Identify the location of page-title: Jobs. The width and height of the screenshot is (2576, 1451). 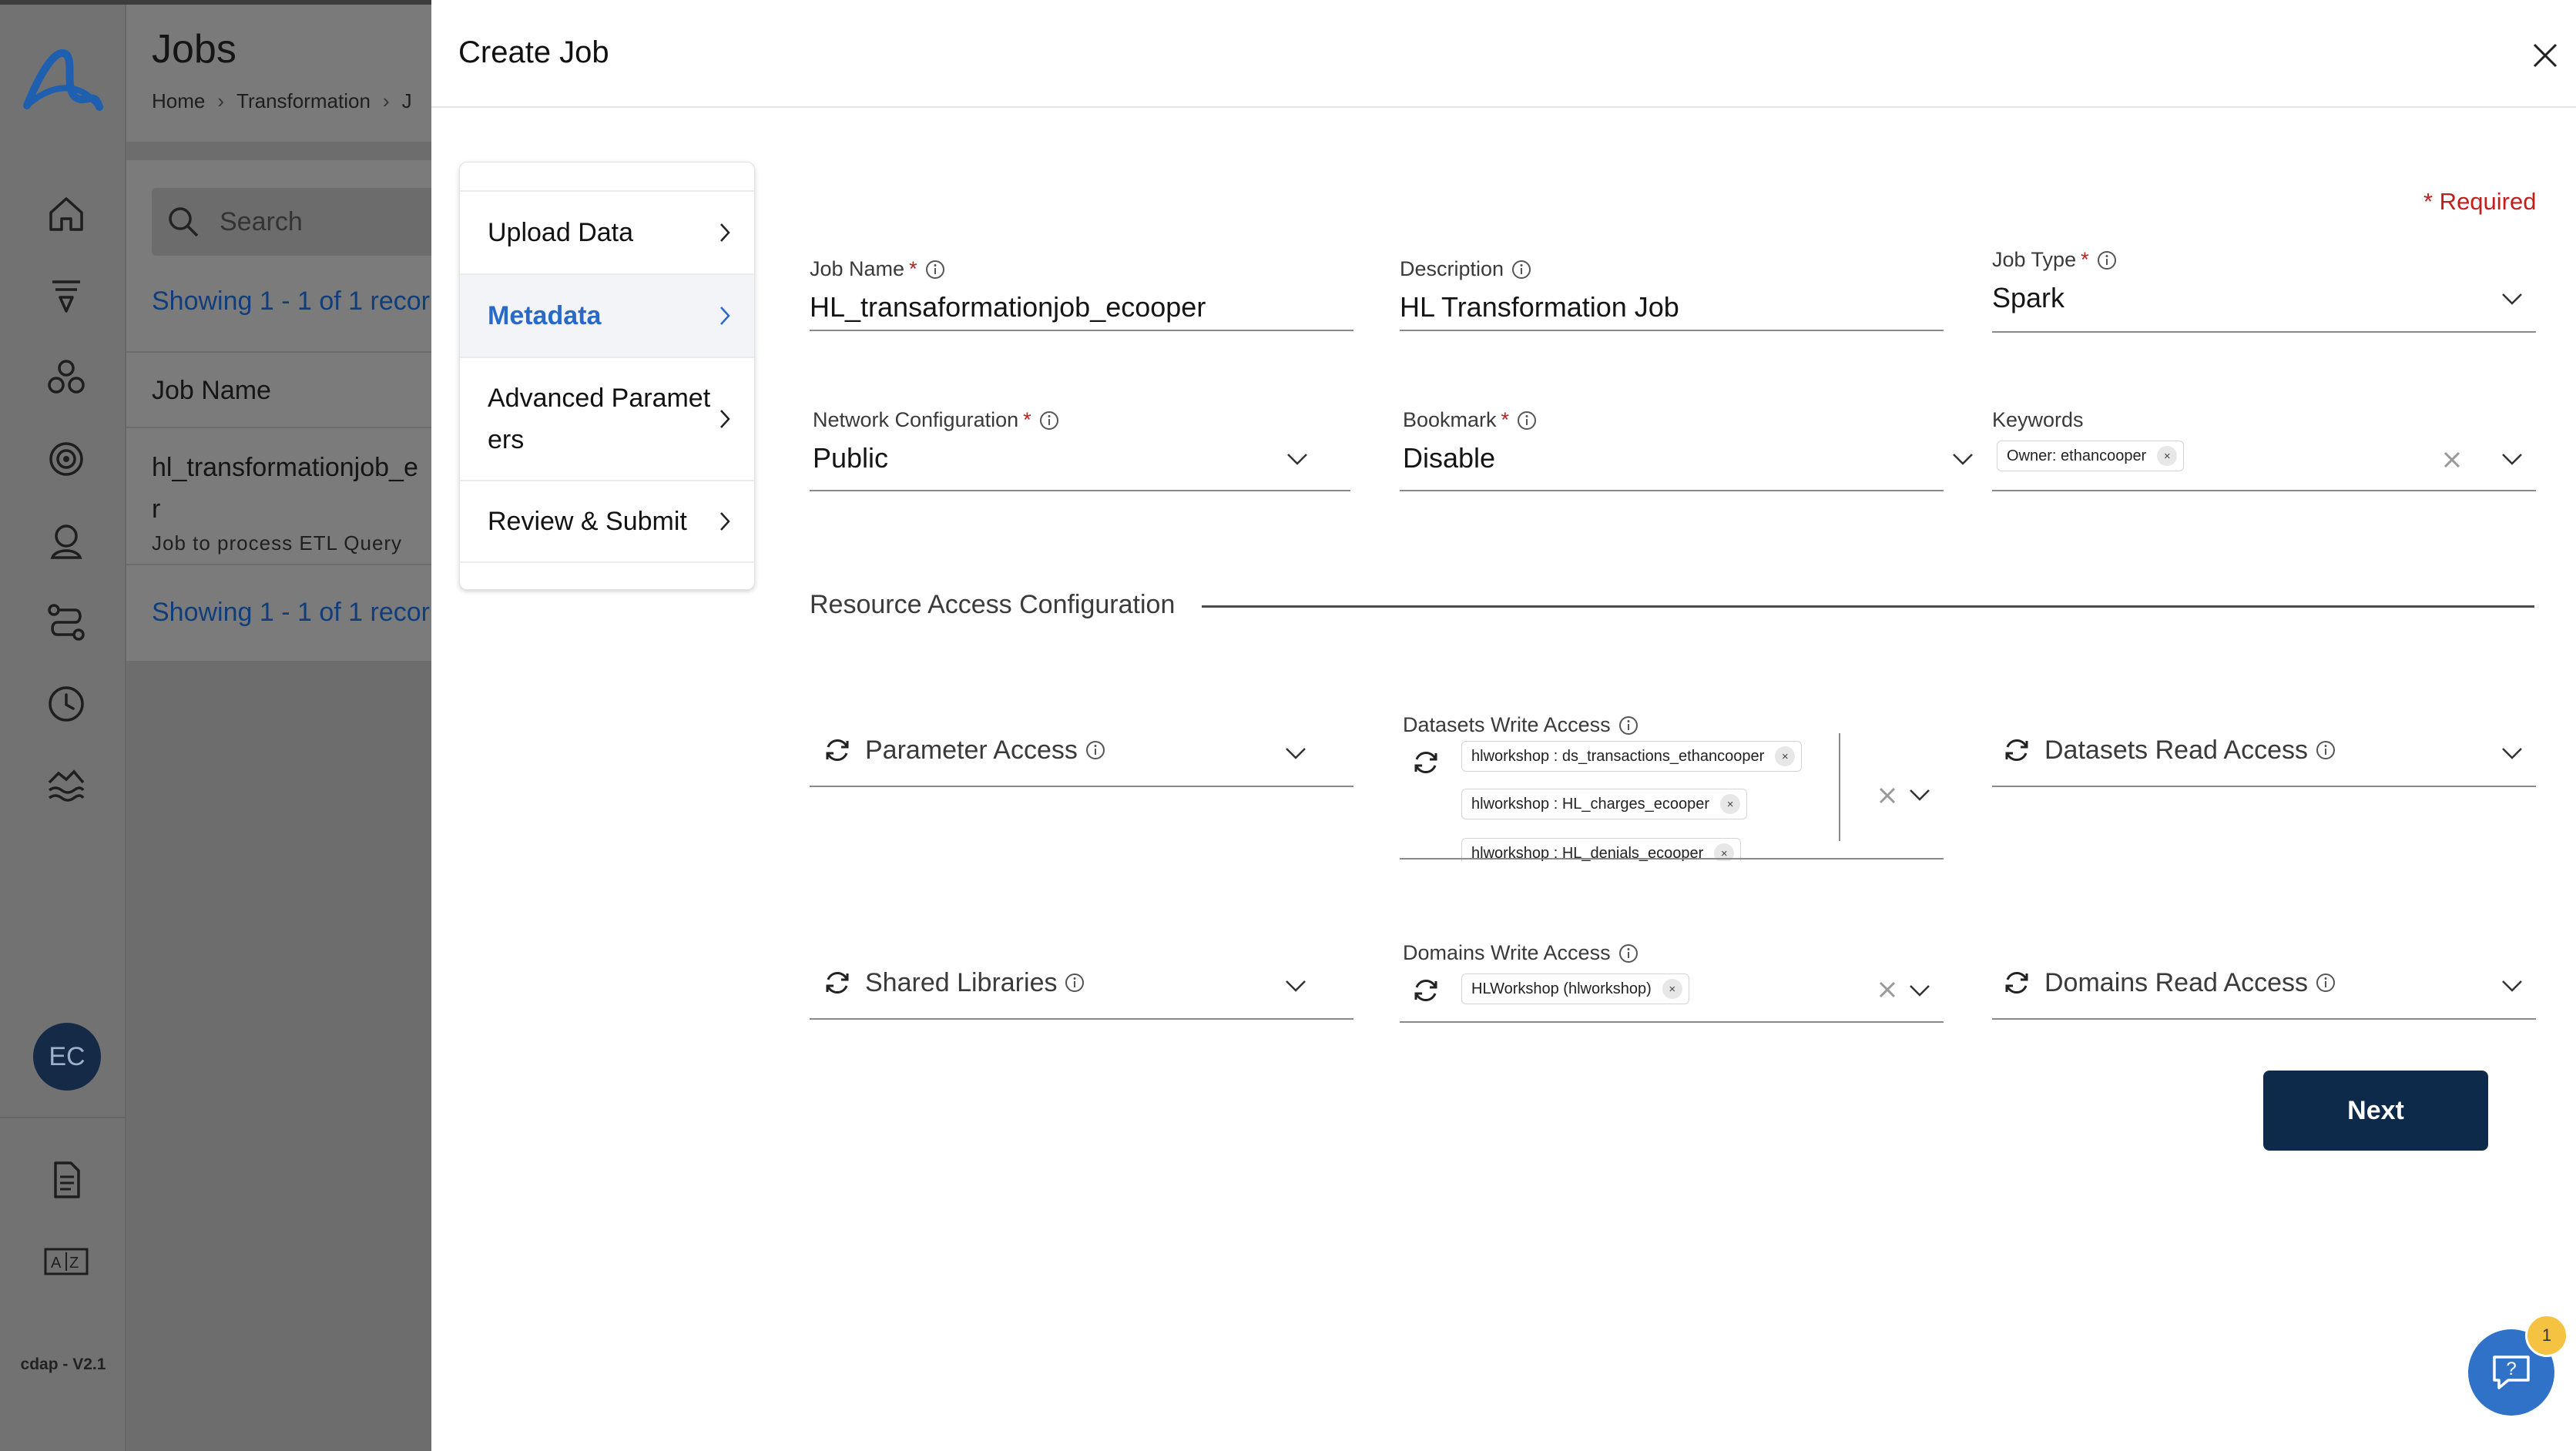
(194, 49).